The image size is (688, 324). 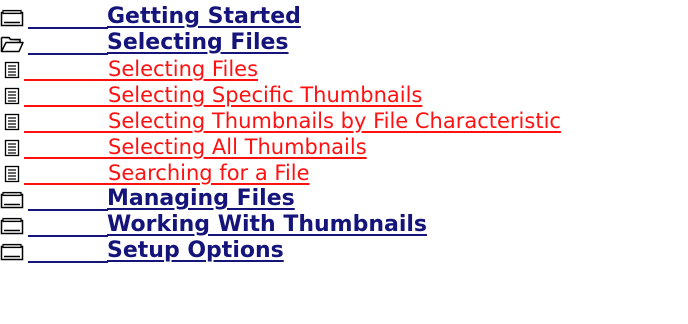 What do you see at coordinates (161, 199) in the screenshot?
I see `book-label: Managing Files` at bounding box center [161, 199].